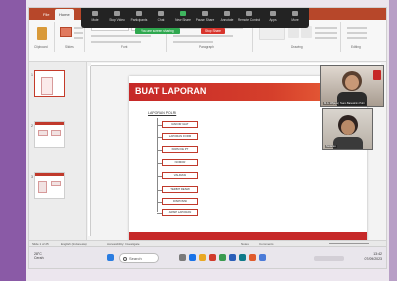 Image resolution: width=397 pixels, height=281 pixels. Describe the element at coordinates (242, 257) in the screenshot. I see `edge-icon` at that location.